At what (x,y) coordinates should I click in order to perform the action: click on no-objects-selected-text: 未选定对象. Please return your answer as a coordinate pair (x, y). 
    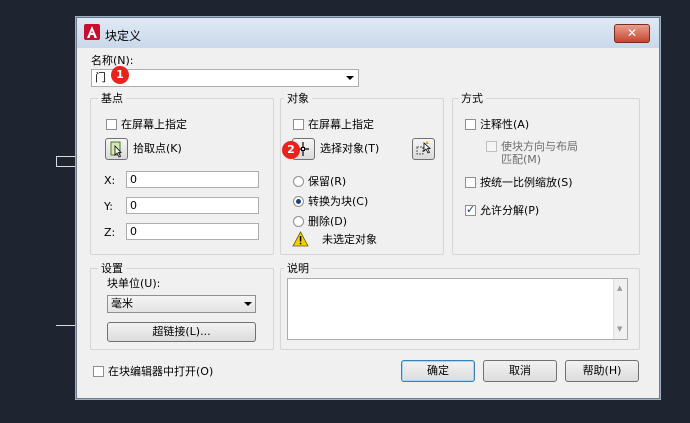
    Looking at the image, I should click on (349, 239).